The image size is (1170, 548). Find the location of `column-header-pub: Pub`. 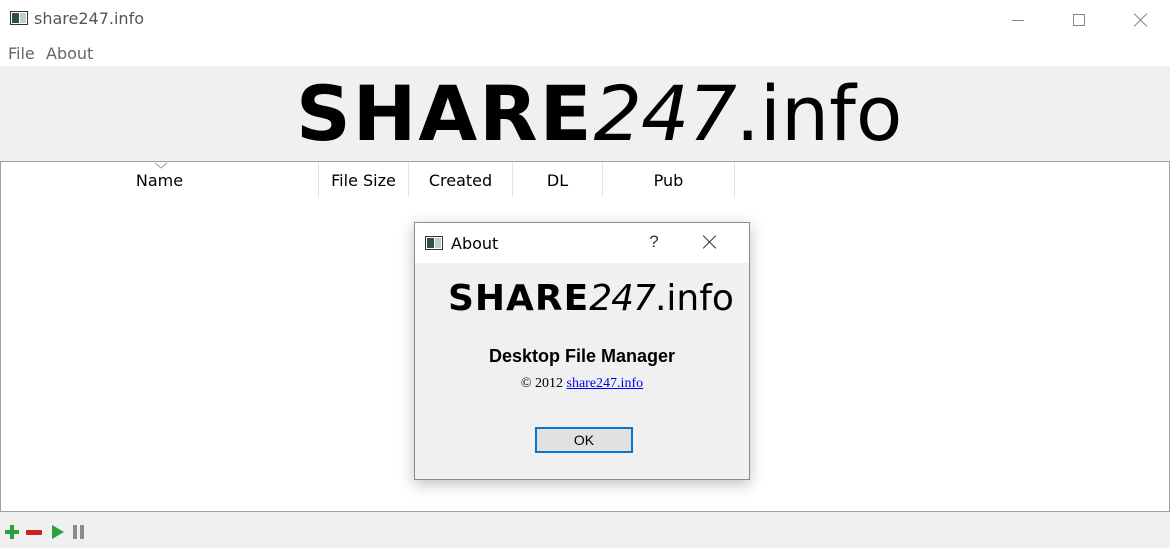

column-header-pub: Pub is located at coordinates (669, 179).